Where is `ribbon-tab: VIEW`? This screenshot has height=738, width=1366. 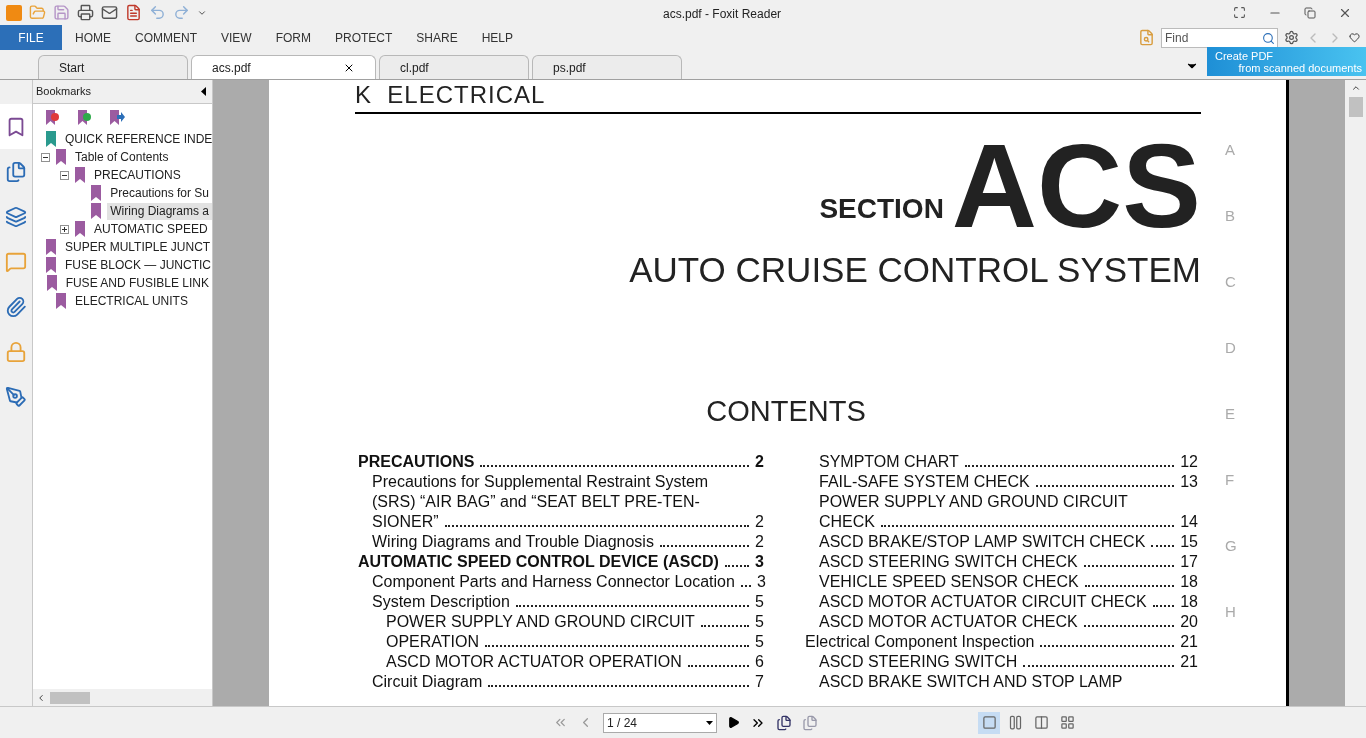 ribbon-tab: VIEW is located at coordinates (236, 37).